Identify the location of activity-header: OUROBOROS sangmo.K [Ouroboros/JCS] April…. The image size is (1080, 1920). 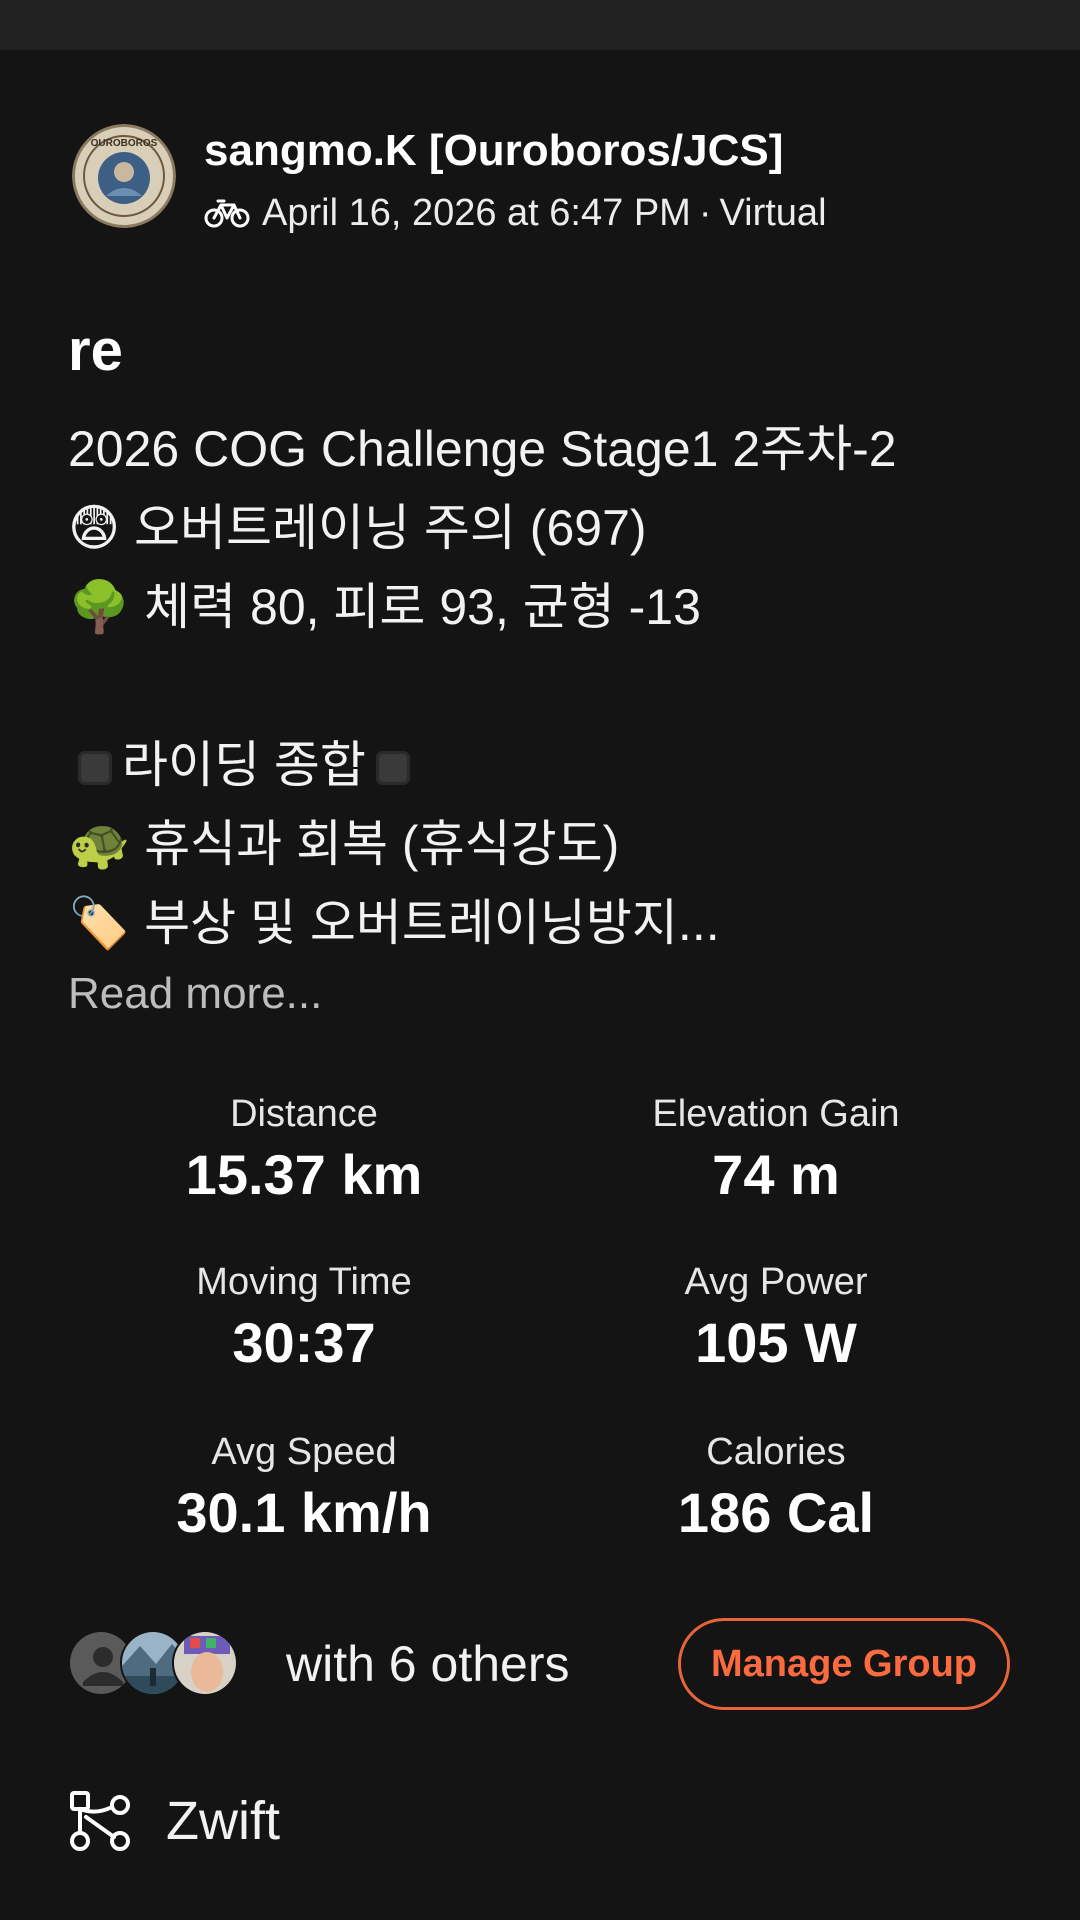
(542, 179).